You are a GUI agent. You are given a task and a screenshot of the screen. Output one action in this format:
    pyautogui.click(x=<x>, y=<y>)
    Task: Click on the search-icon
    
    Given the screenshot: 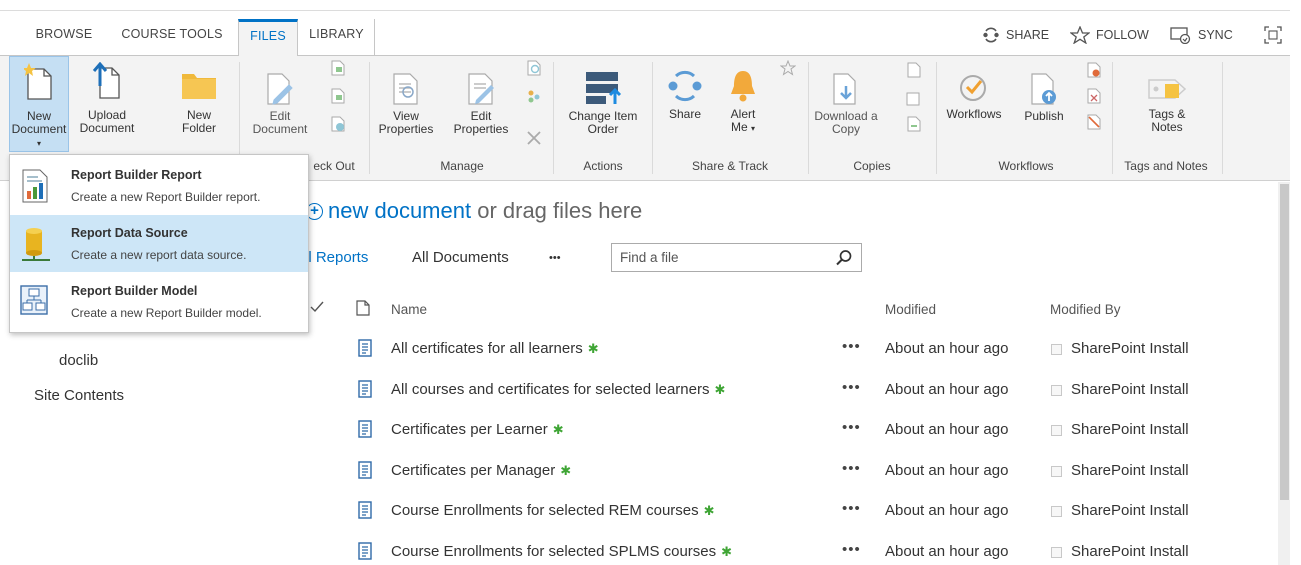 What is the action you would take?
    pyautogui.click(x=844, y=258)
    